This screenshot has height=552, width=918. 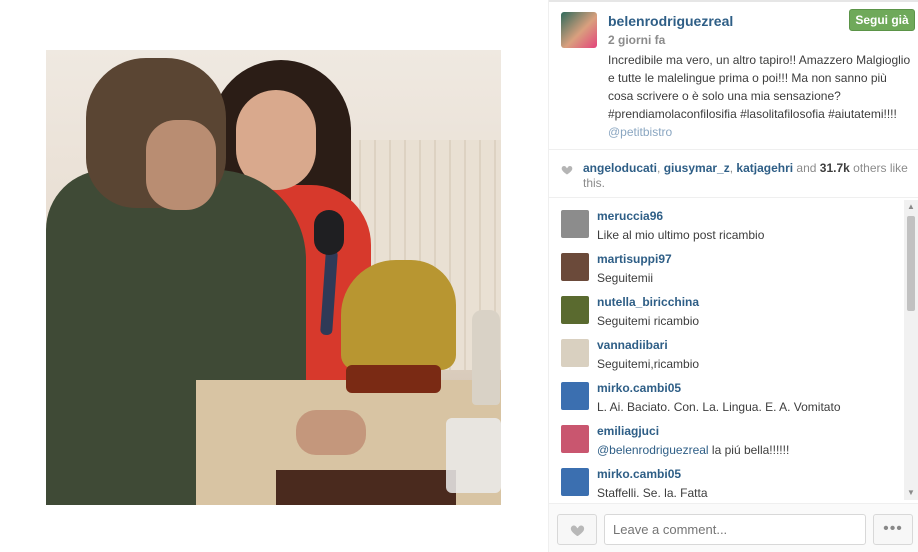 I want to click on comment-text: Staffelli. Se. la. Fatta, so click(x=652, y=493).